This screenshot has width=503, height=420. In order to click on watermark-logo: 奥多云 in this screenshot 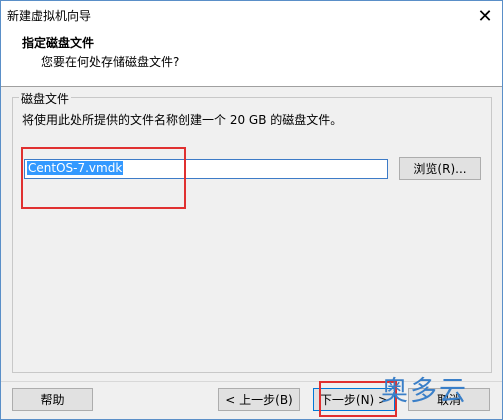, I will do `click(424, 391)`.